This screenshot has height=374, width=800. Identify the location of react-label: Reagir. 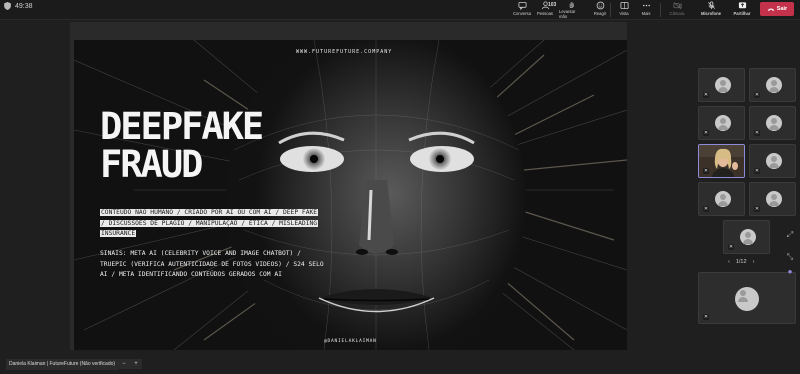
(600, 13).